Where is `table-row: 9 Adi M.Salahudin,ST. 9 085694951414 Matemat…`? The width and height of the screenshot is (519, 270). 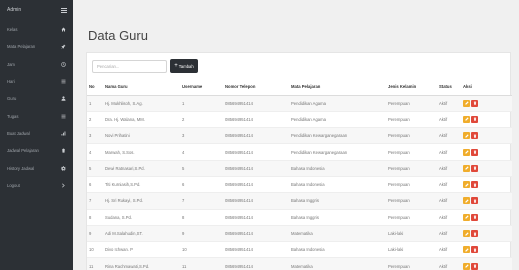 table-row: 9 Adi M.Salahudin,ST. 9 085694951414 Matemat… is located at coordinates (299, 234).